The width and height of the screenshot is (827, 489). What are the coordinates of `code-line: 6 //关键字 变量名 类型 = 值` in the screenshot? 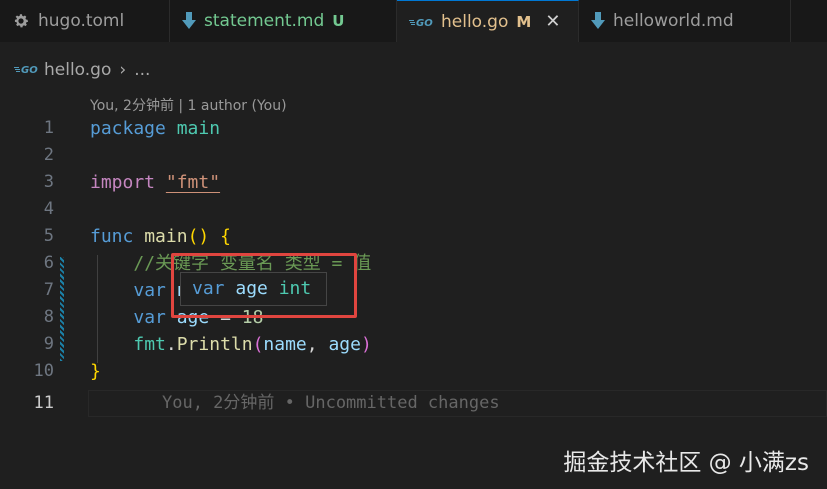 It's located at (413, 263).